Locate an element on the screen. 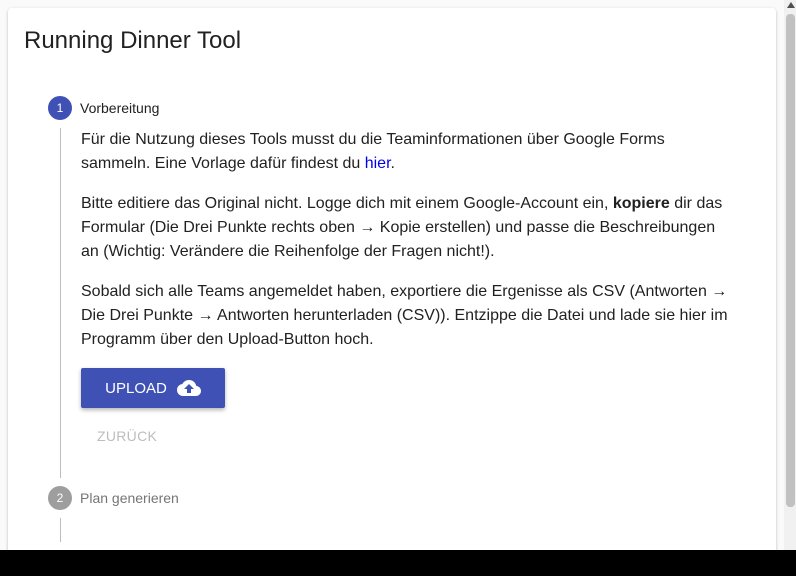 The width and height of the screenshot is (796, 576). bottom-bar is located at coordinates (398, 563).